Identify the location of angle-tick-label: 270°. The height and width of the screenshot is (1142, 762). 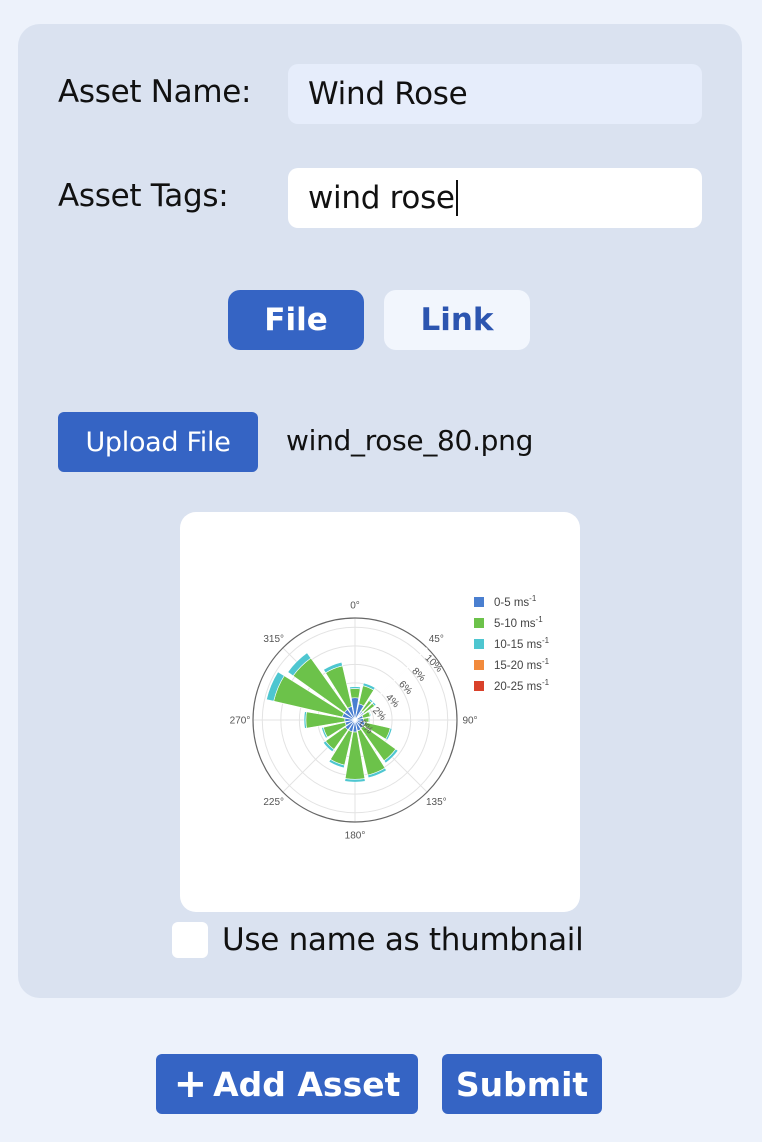
(240, 721).